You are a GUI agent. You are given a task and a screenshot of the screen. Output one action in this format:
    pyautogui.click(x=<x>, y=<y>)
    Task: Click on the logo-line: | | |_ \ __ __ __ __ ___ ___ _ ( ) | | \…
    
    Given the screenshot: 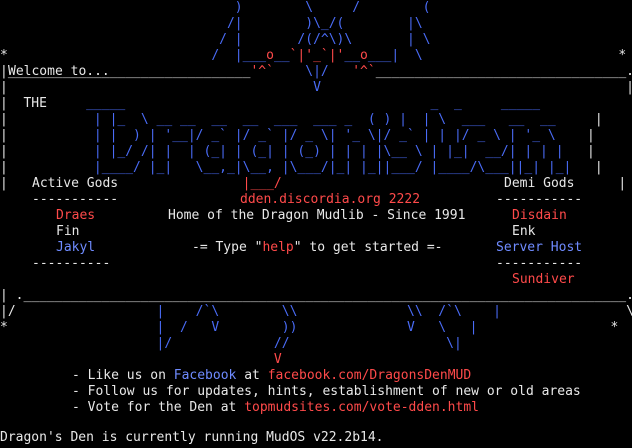 What is the action you would take?
    pyautogui.click(x=301, y=119)
    